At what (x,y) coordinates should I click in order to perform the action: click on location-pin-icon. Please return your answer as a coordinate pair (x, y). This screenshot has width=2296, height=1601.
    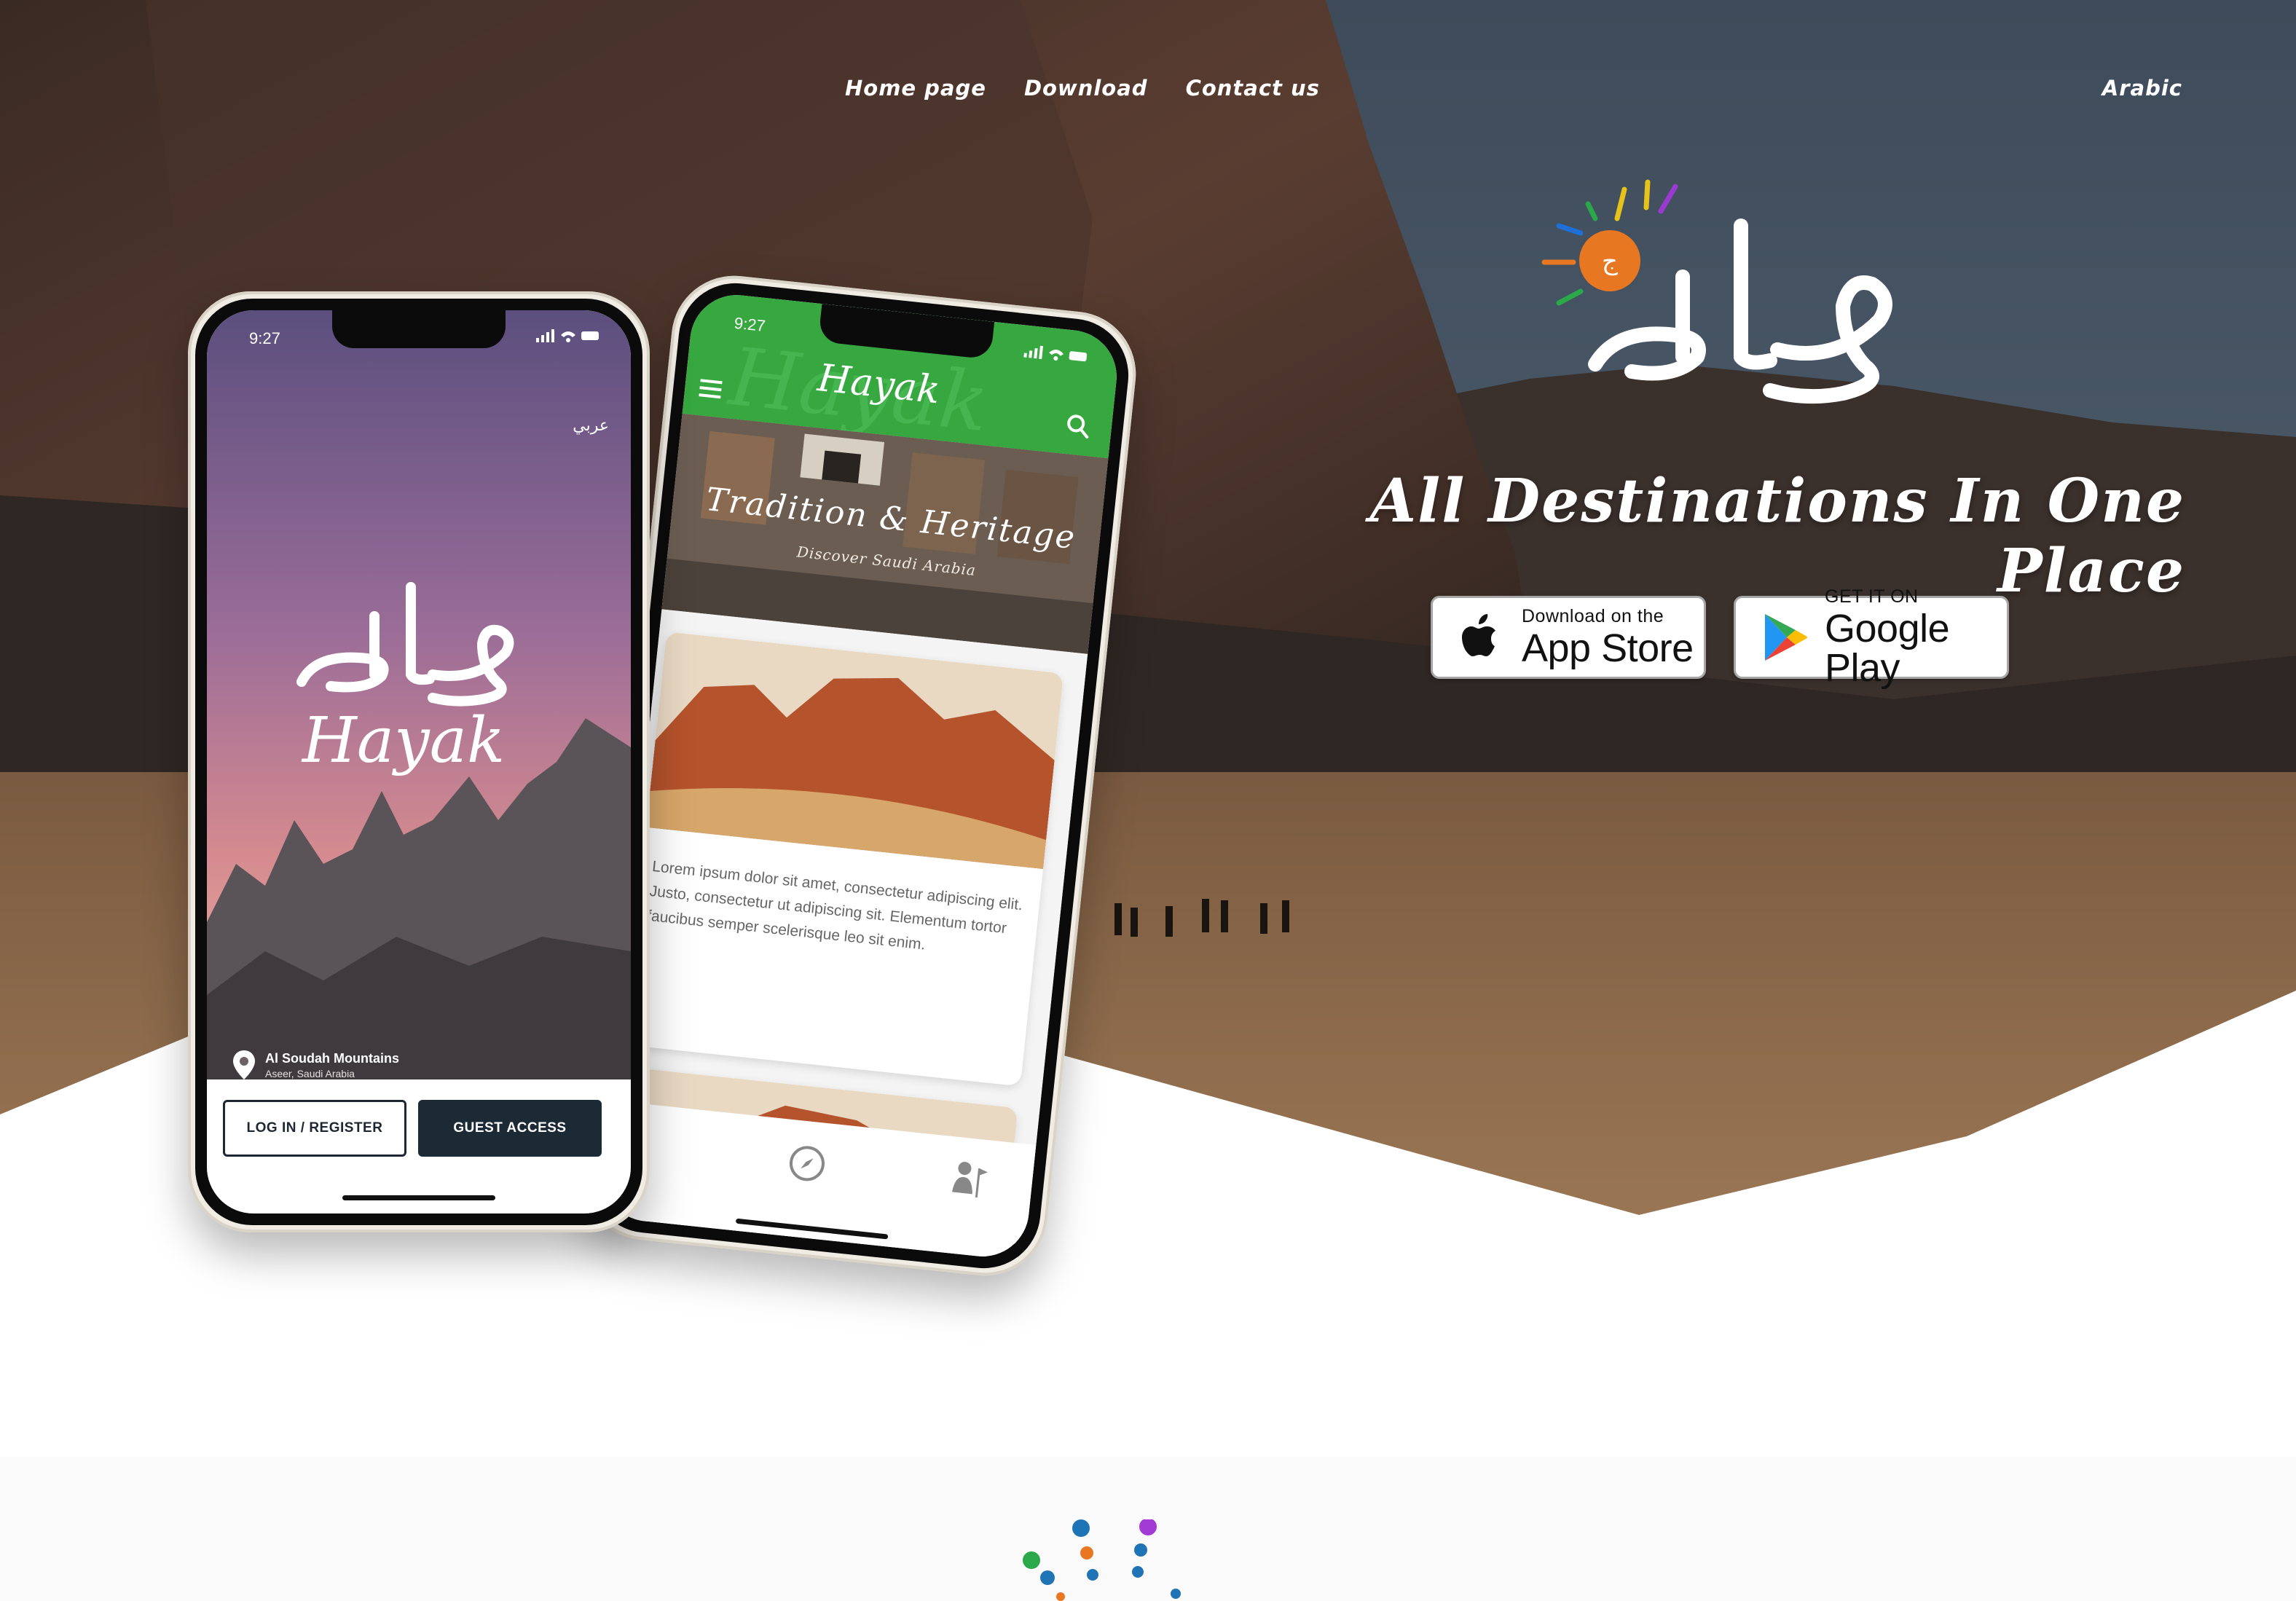
    Looking at the image, I should click on (244, 1064).